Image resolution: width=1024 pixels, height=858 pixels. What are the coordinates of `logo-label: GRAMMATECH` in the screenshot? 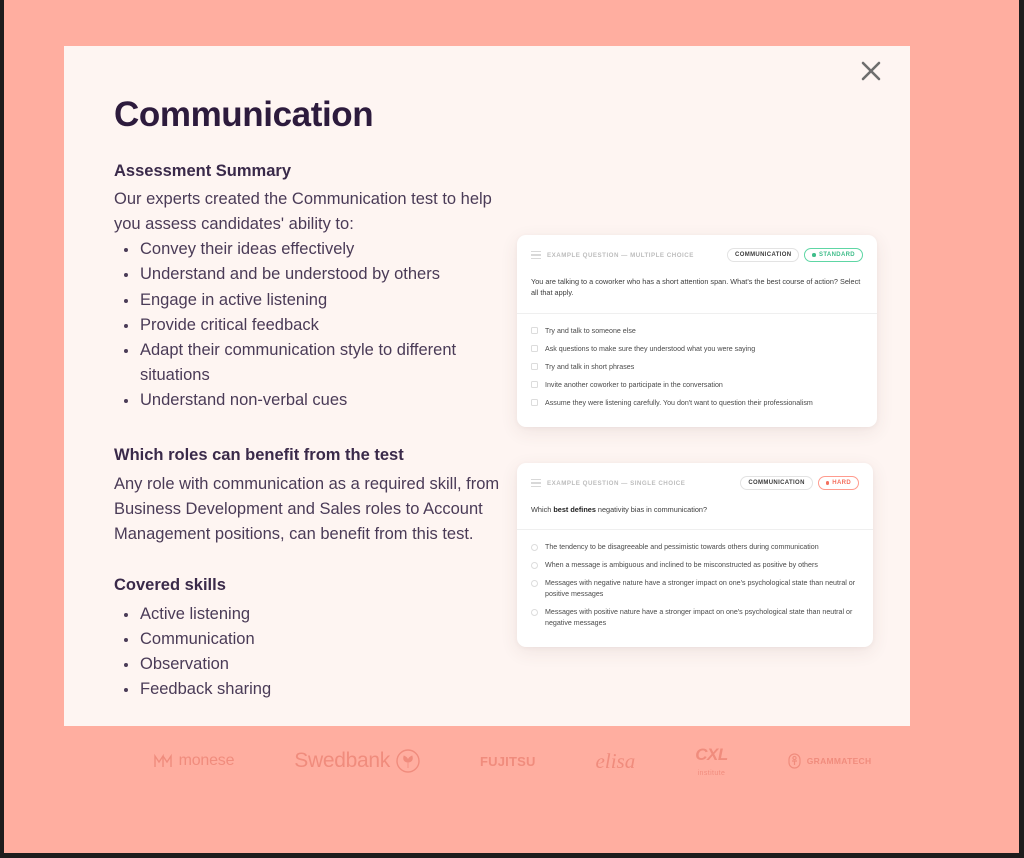 It's located at (839, 761).